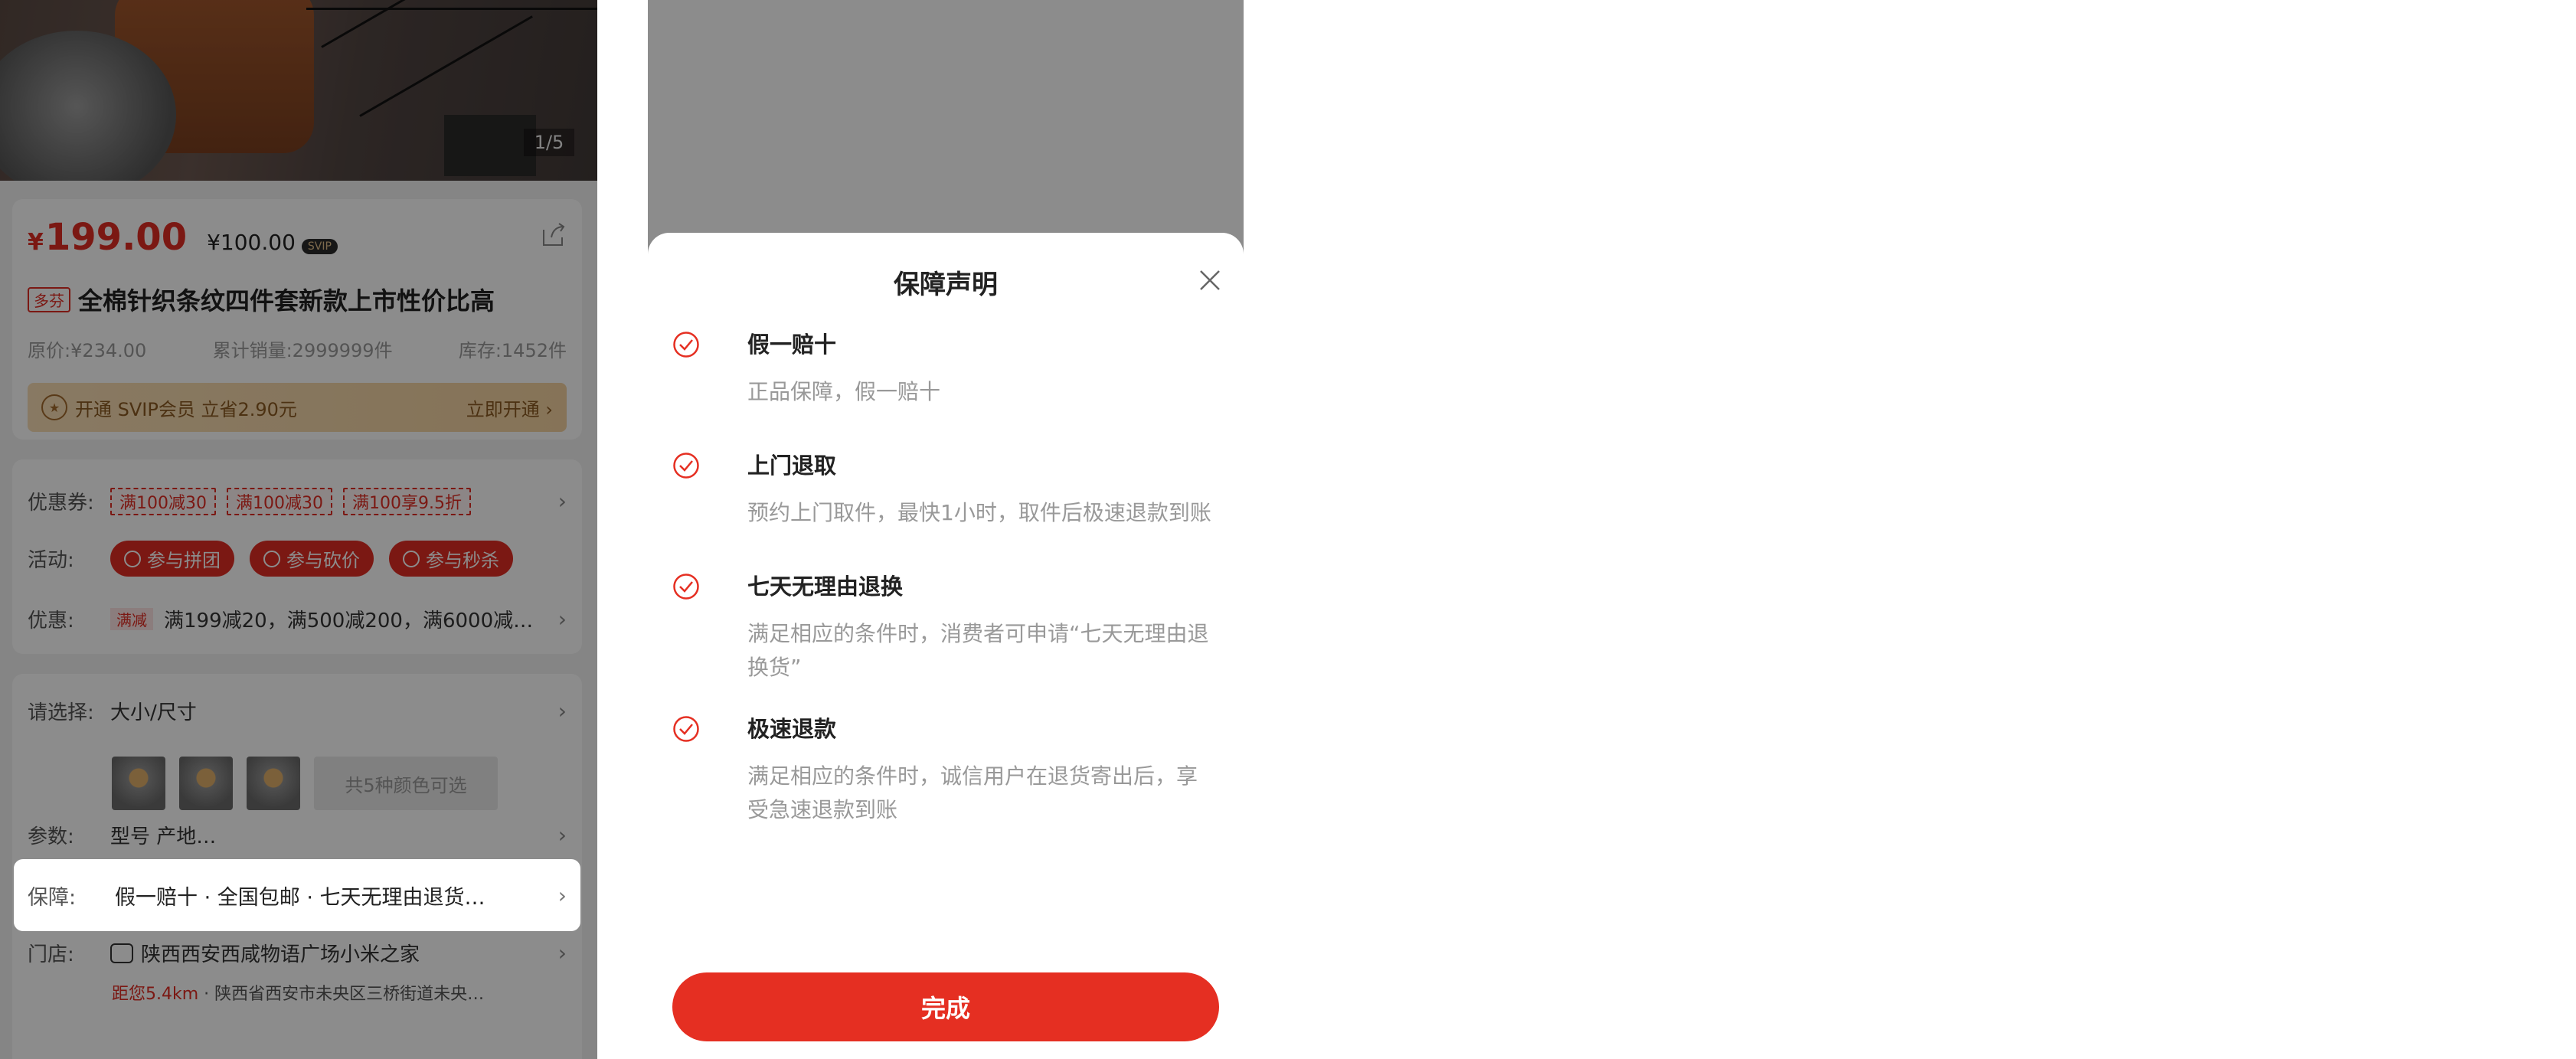 The width and height of the screenshot is (2576, 1059). Describe the element at coordinates (945, 1007) in the screenshot. I see `done-button: 完成` at that location.